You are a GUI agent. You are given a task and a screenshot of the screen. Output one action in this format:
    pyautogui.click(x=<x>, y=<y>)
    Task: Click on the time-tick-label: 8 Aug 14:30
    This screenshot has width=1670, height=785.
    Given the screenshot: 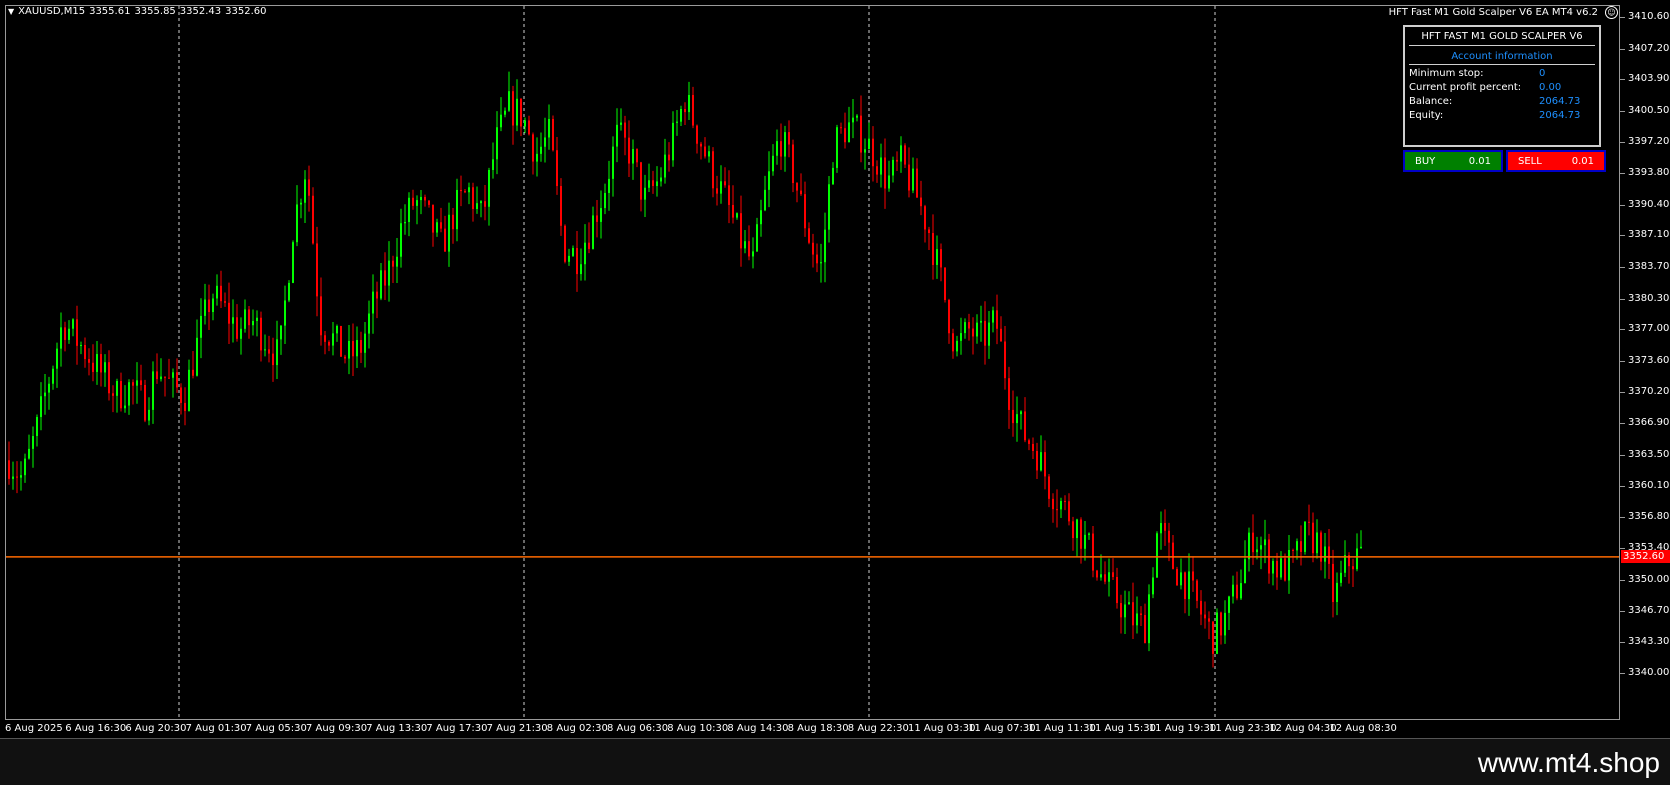 What is the action you would take?
    pyautogui.click(x=758, y=728)
    